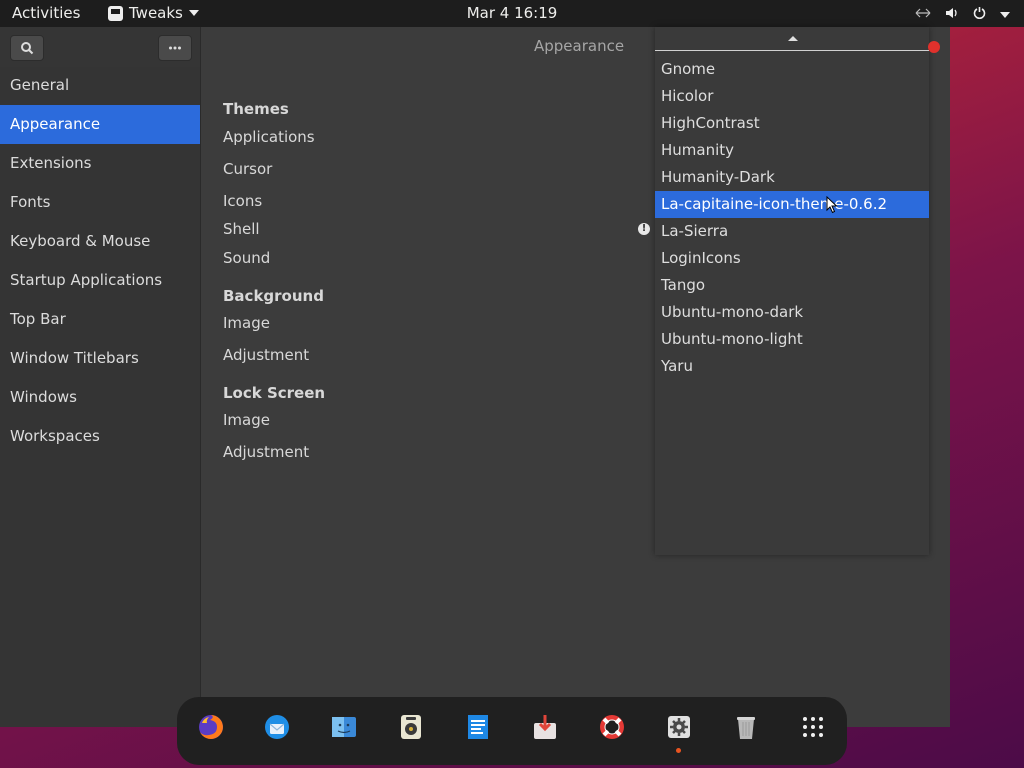 The height and width of the screenshot is (768, 1024). What do you see at coordinates (40, 85) in the screenshot?
I see `sidebar-item-label: General` at bounding box center [40, 85].